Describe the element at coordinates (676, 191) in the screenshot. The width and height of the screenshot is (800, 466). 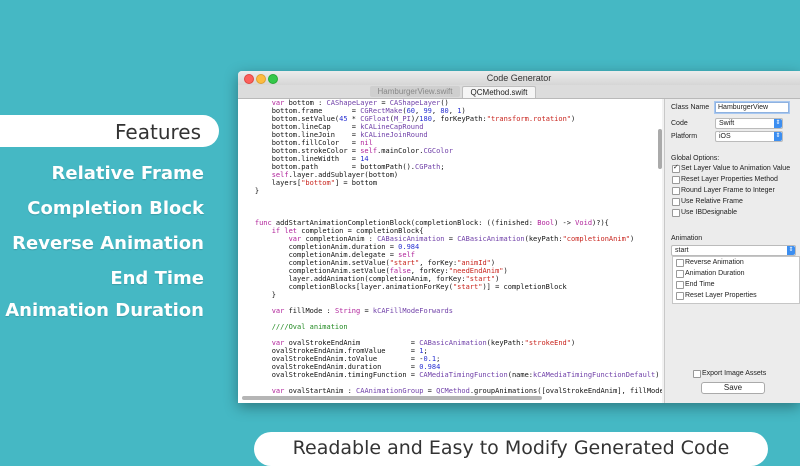
I see `round-layer-frame-checkbox` at that location.